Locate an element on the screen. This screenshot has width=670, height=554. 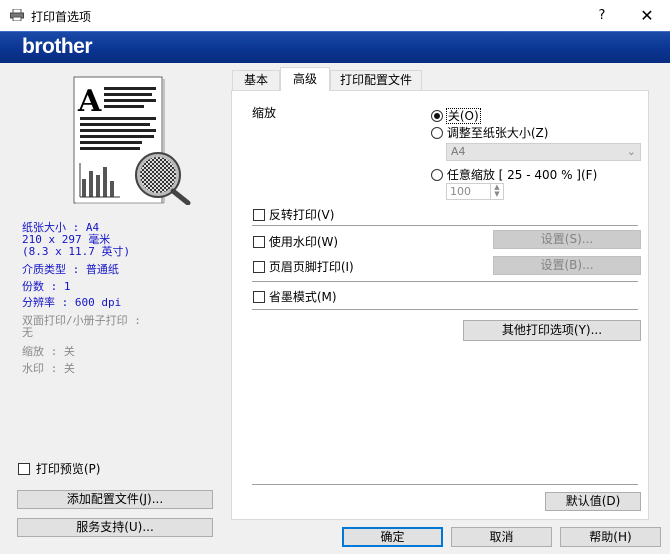
watermark-label: 使用水印(W) is located at coordinates (303, 242).